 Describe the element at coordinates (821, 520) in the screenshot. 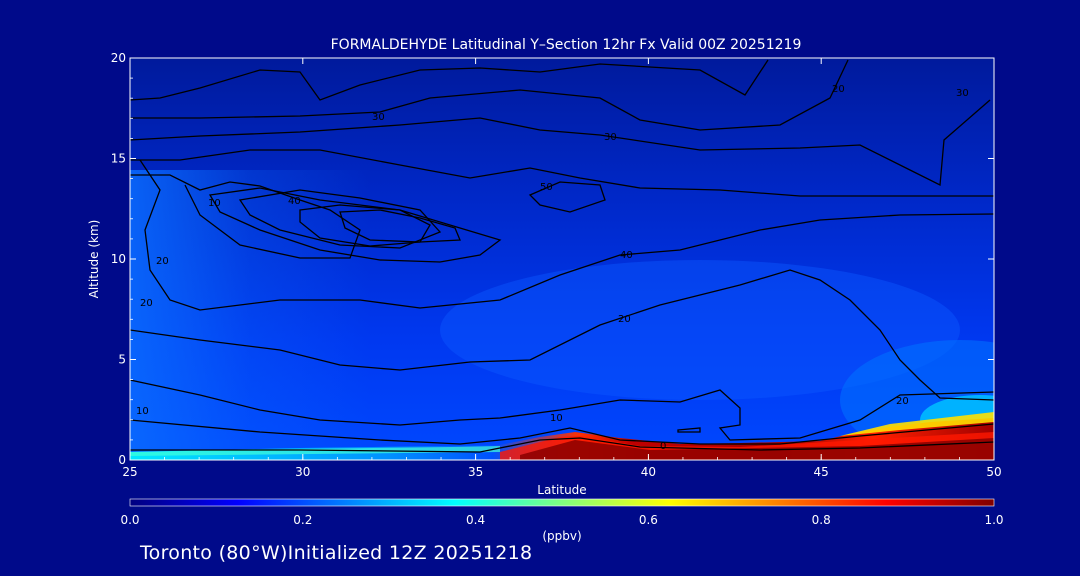

I see `colorbar-tick-label: 0.8` at that location.